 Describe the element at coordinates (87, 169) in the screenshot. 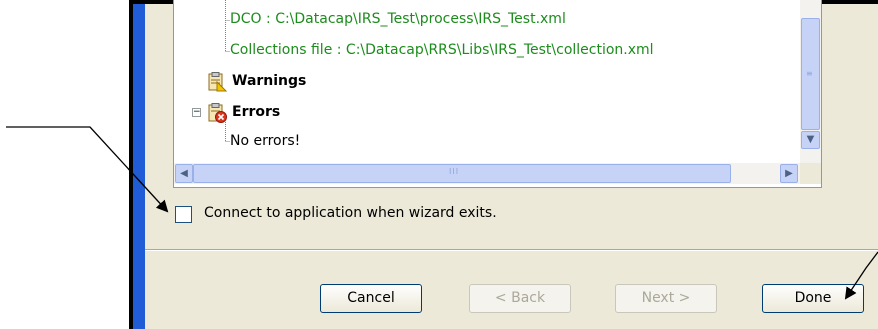

I see `checkbox-pointer-arrow` at that location.